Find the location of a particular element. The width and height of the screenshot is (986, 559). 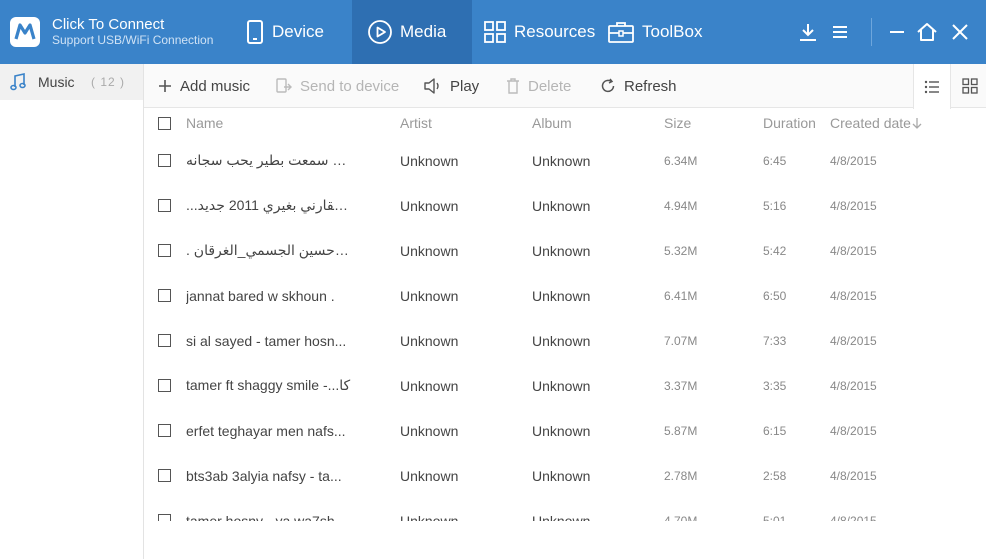

send-to-device-button: Send to device is located at coordinates (337, 86).